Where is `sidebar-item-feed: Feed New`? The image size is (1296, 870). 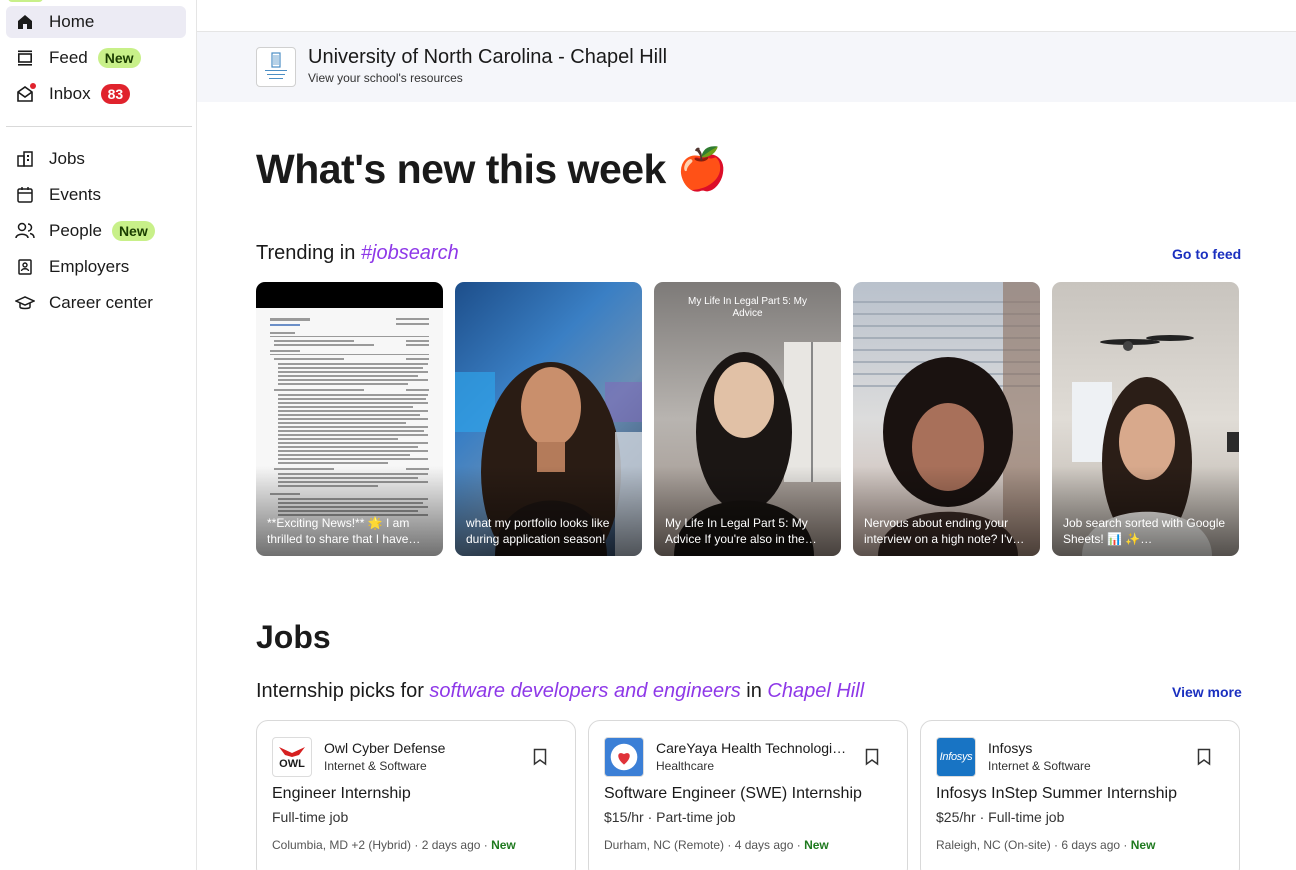 sidebar-item-feed: Feed New is located at coordinates (96, 58).